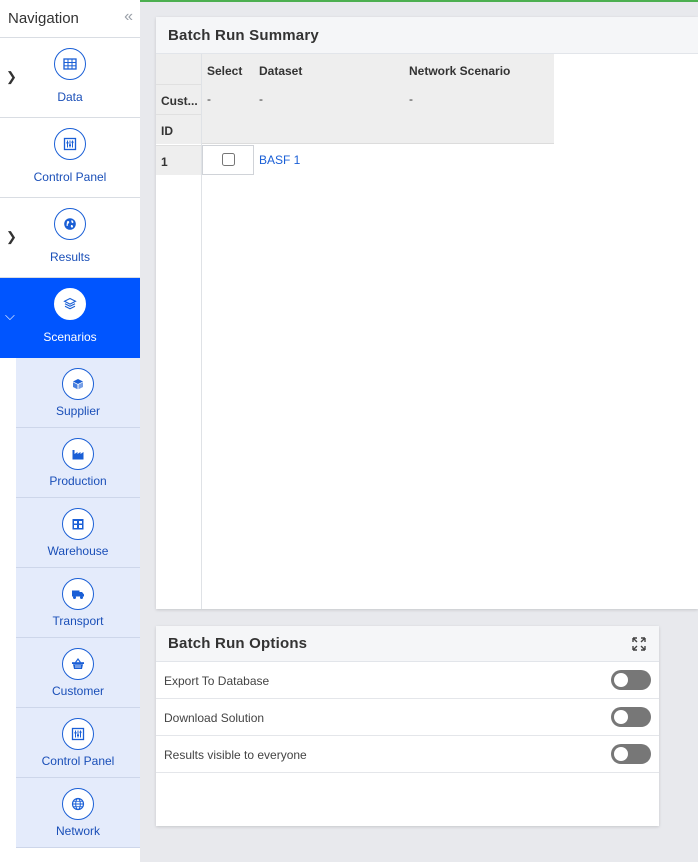 The height and width of the screenshot is (862, 698). Describe the element at coordinates (261, 99) in the screenshot. I see `customer-dataset-value: -` at that location.